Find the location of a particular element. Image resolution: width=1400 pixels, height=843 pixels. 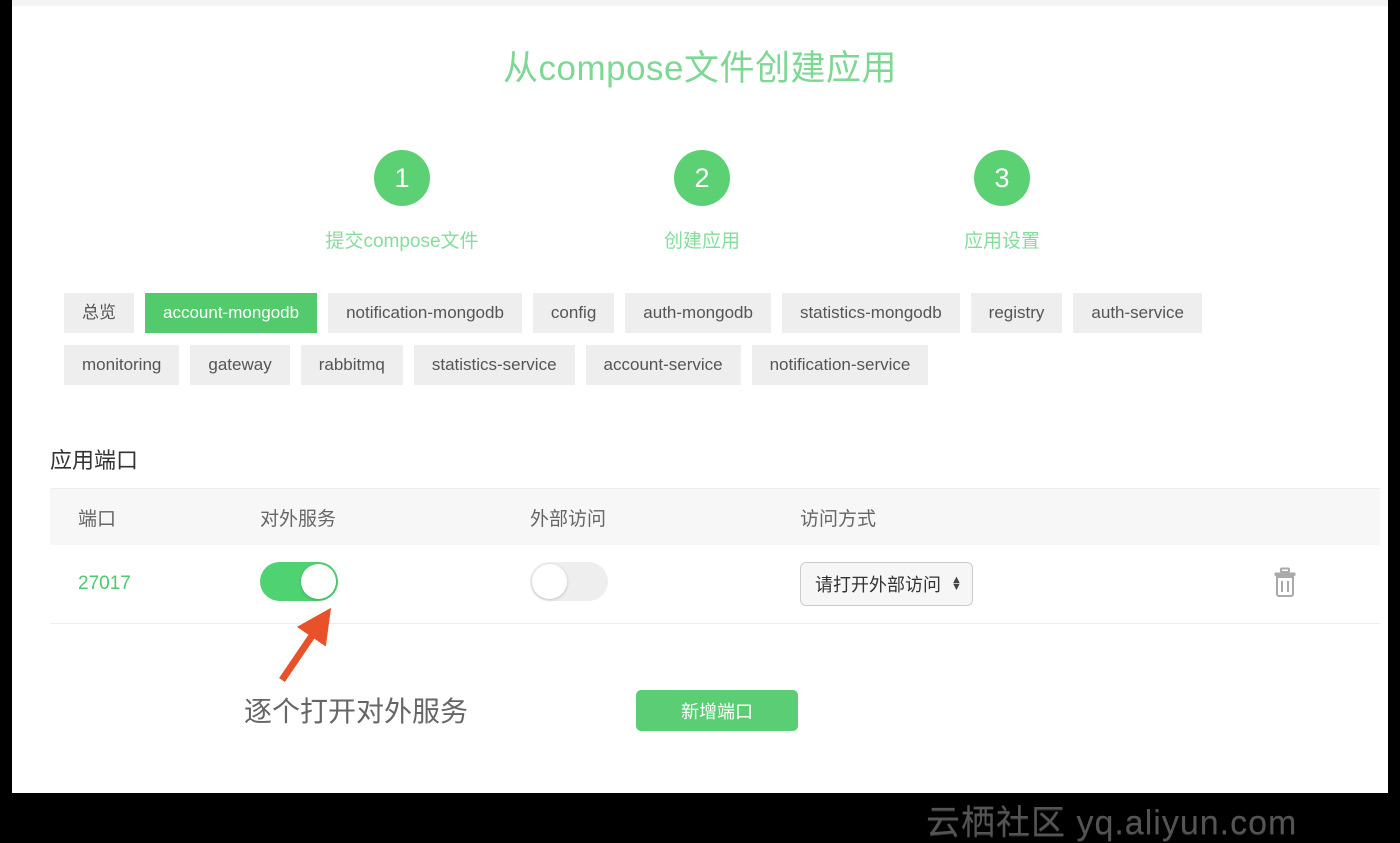

column-header-port: 端口 is located at coordinates (97, 519).